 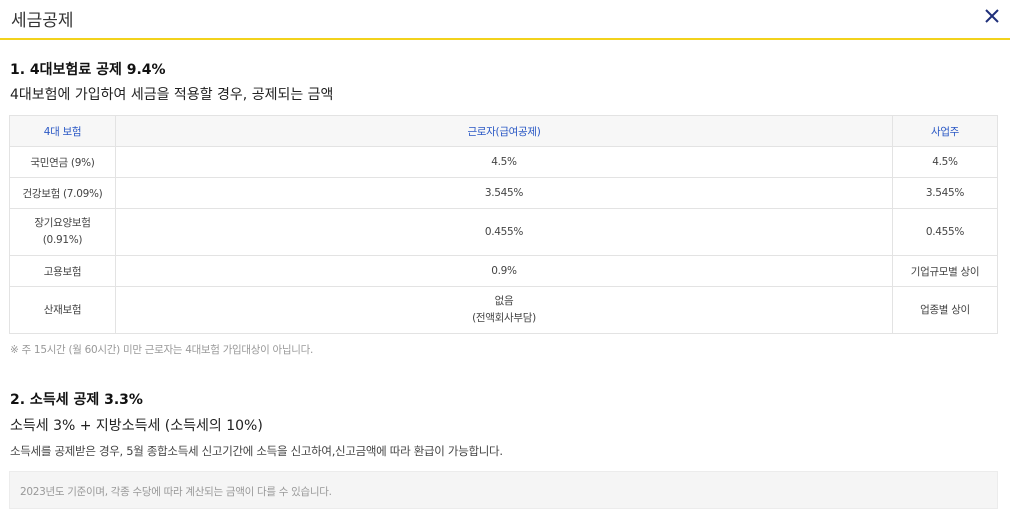 What do you see at coordinates (945, 131) in the screenshot?
I see `column-header-employer: 사업주` at bounding box center [945, 131].